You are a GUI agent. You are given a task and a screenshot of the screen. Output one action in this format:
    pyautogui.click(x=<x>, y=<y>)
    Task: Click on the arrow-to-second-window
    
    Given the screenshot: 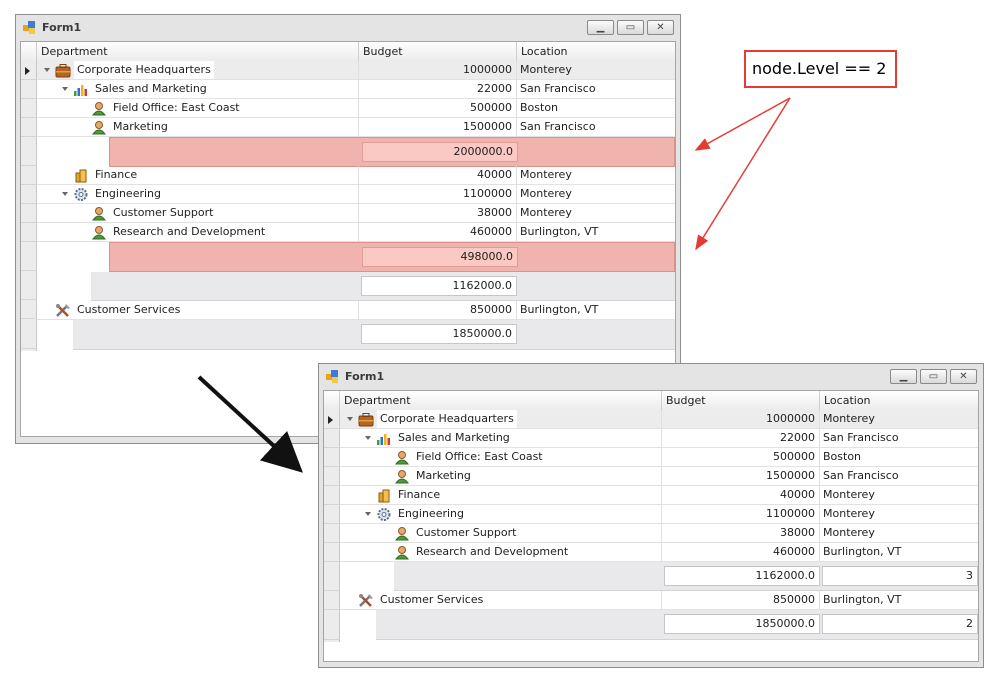 What is the action you would take?
    pyautogui.click(x=250, y=424)
    